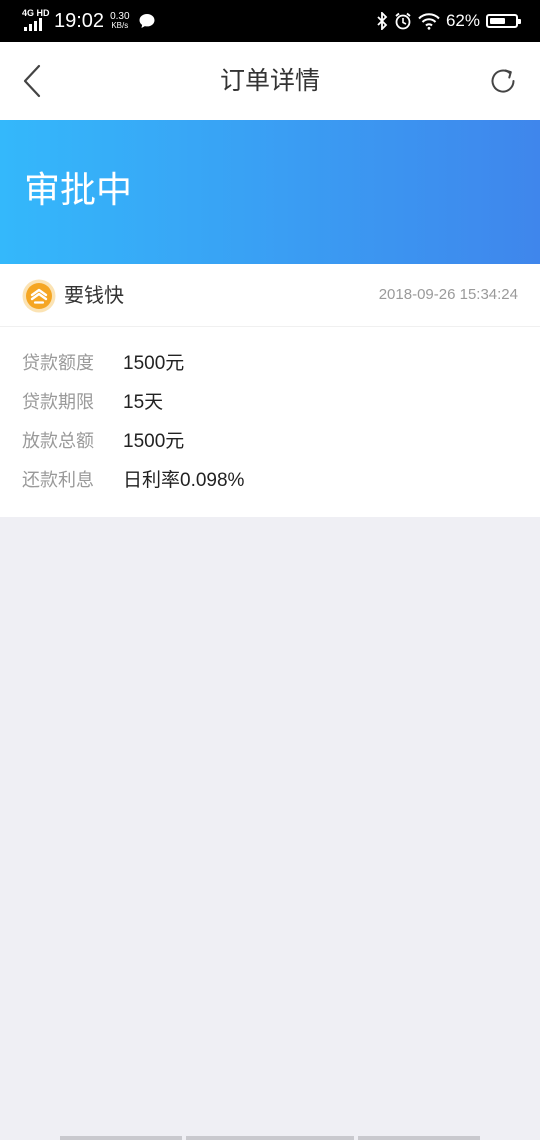 Image resolution: width=540 pixels, height=1140 pixels. Describe the element at coordinates (36, 21) in the screenshot. I see `signal-icon: 4G HD` at that location.